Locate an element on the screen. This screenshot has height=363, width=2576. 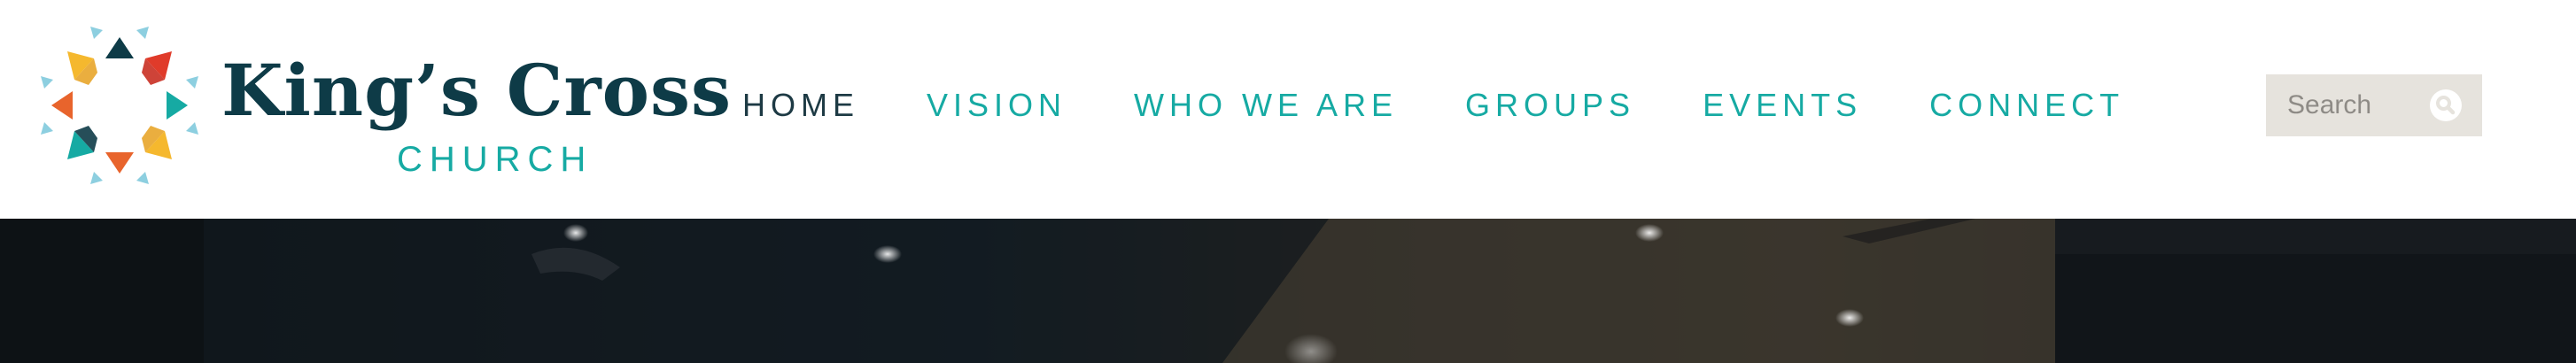
nav-item-groups: GROUPS is located at coordinates (1550, 105).